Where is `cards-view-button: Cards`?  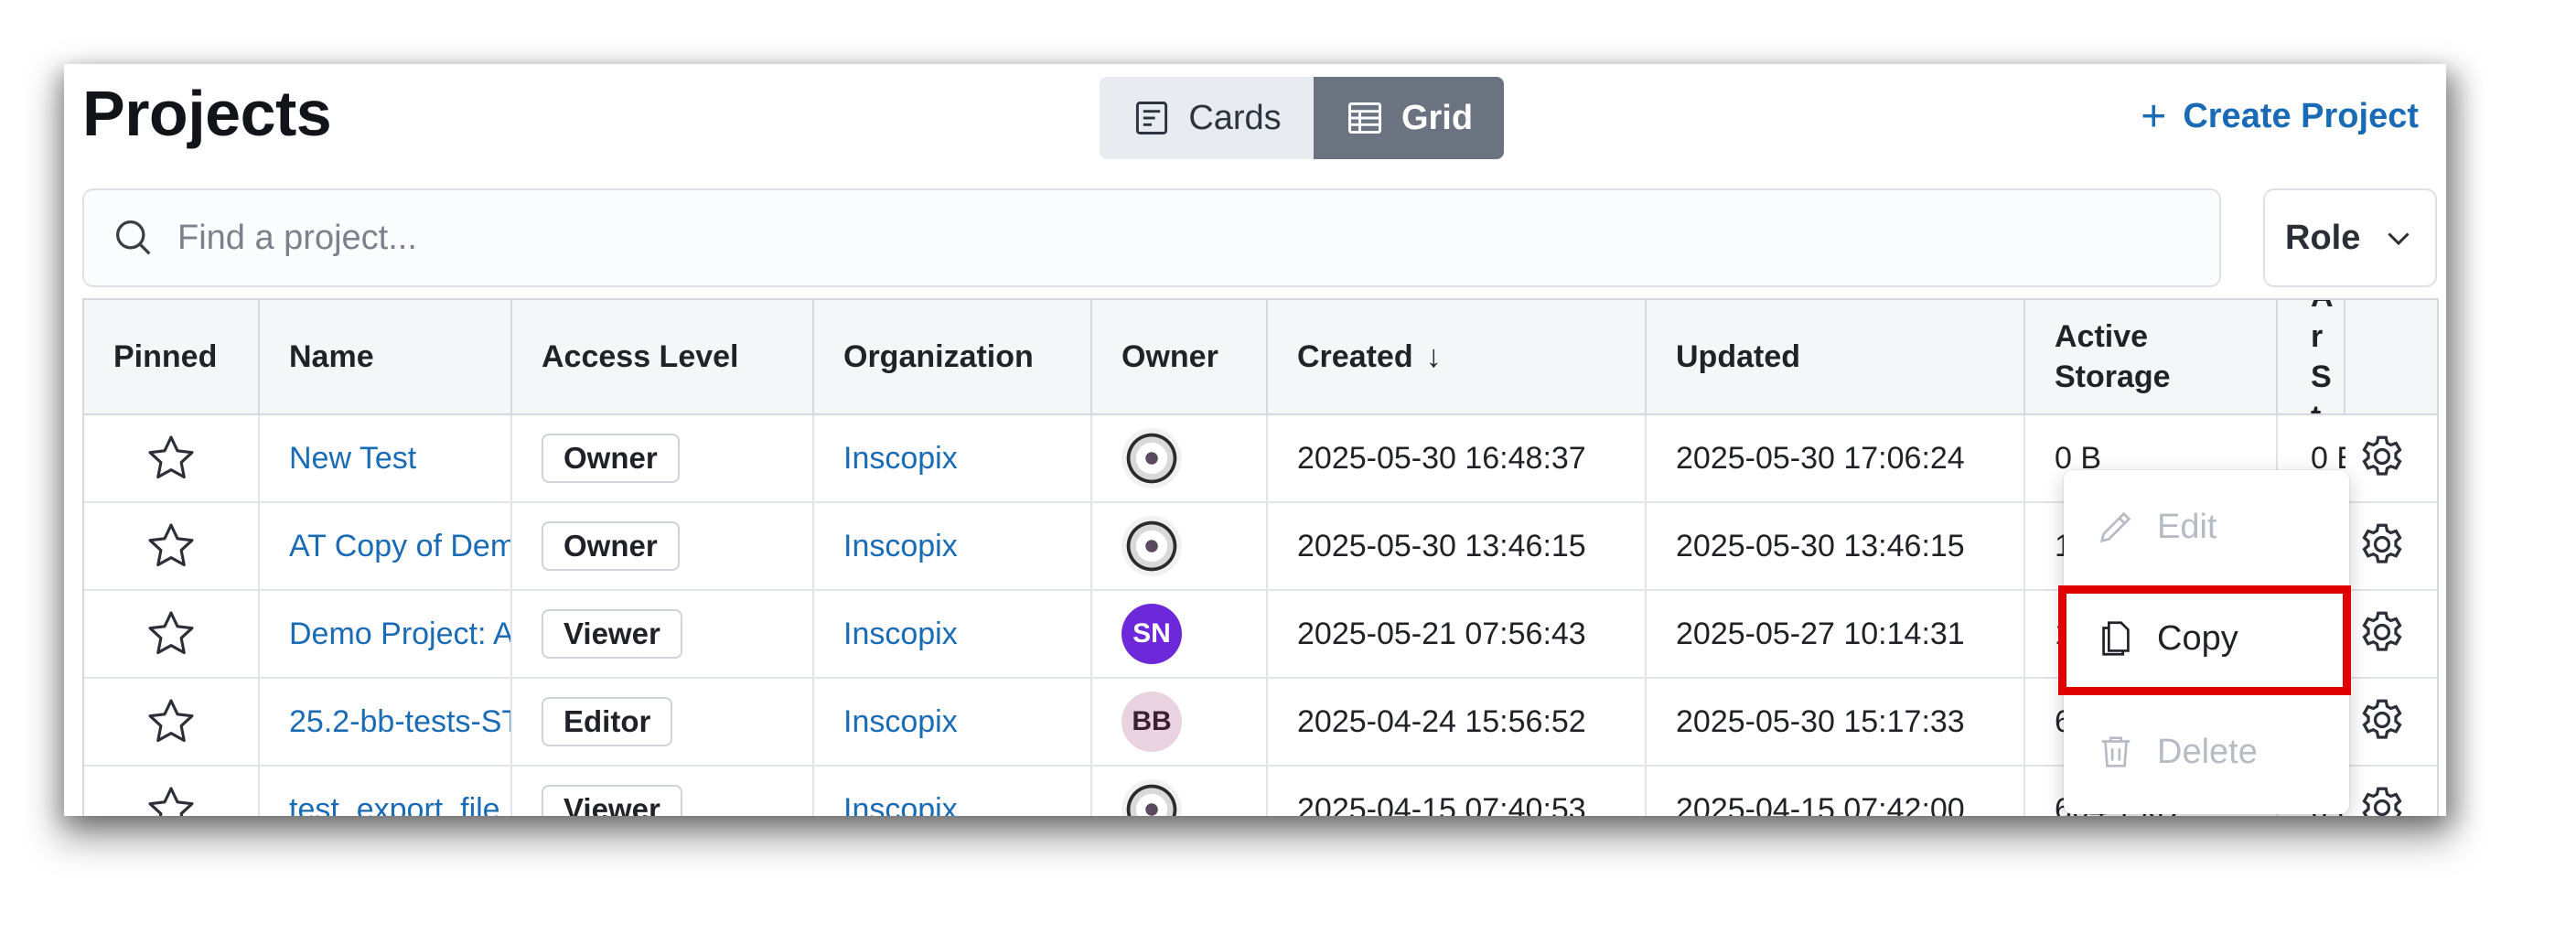 cards-view-button: Cards is located at coordinates (1207, 118).